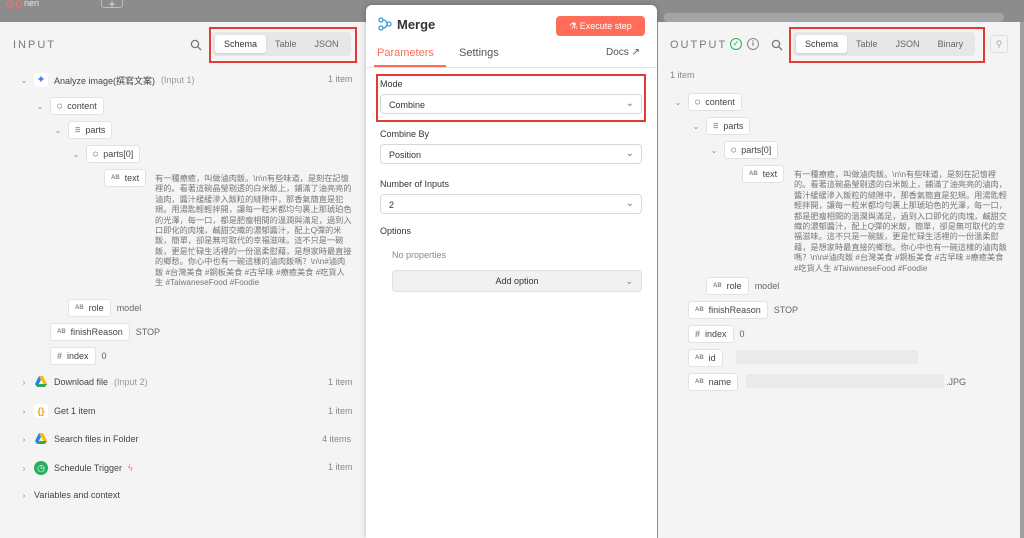  I want to click on info-icon: i, so click(753, 44).